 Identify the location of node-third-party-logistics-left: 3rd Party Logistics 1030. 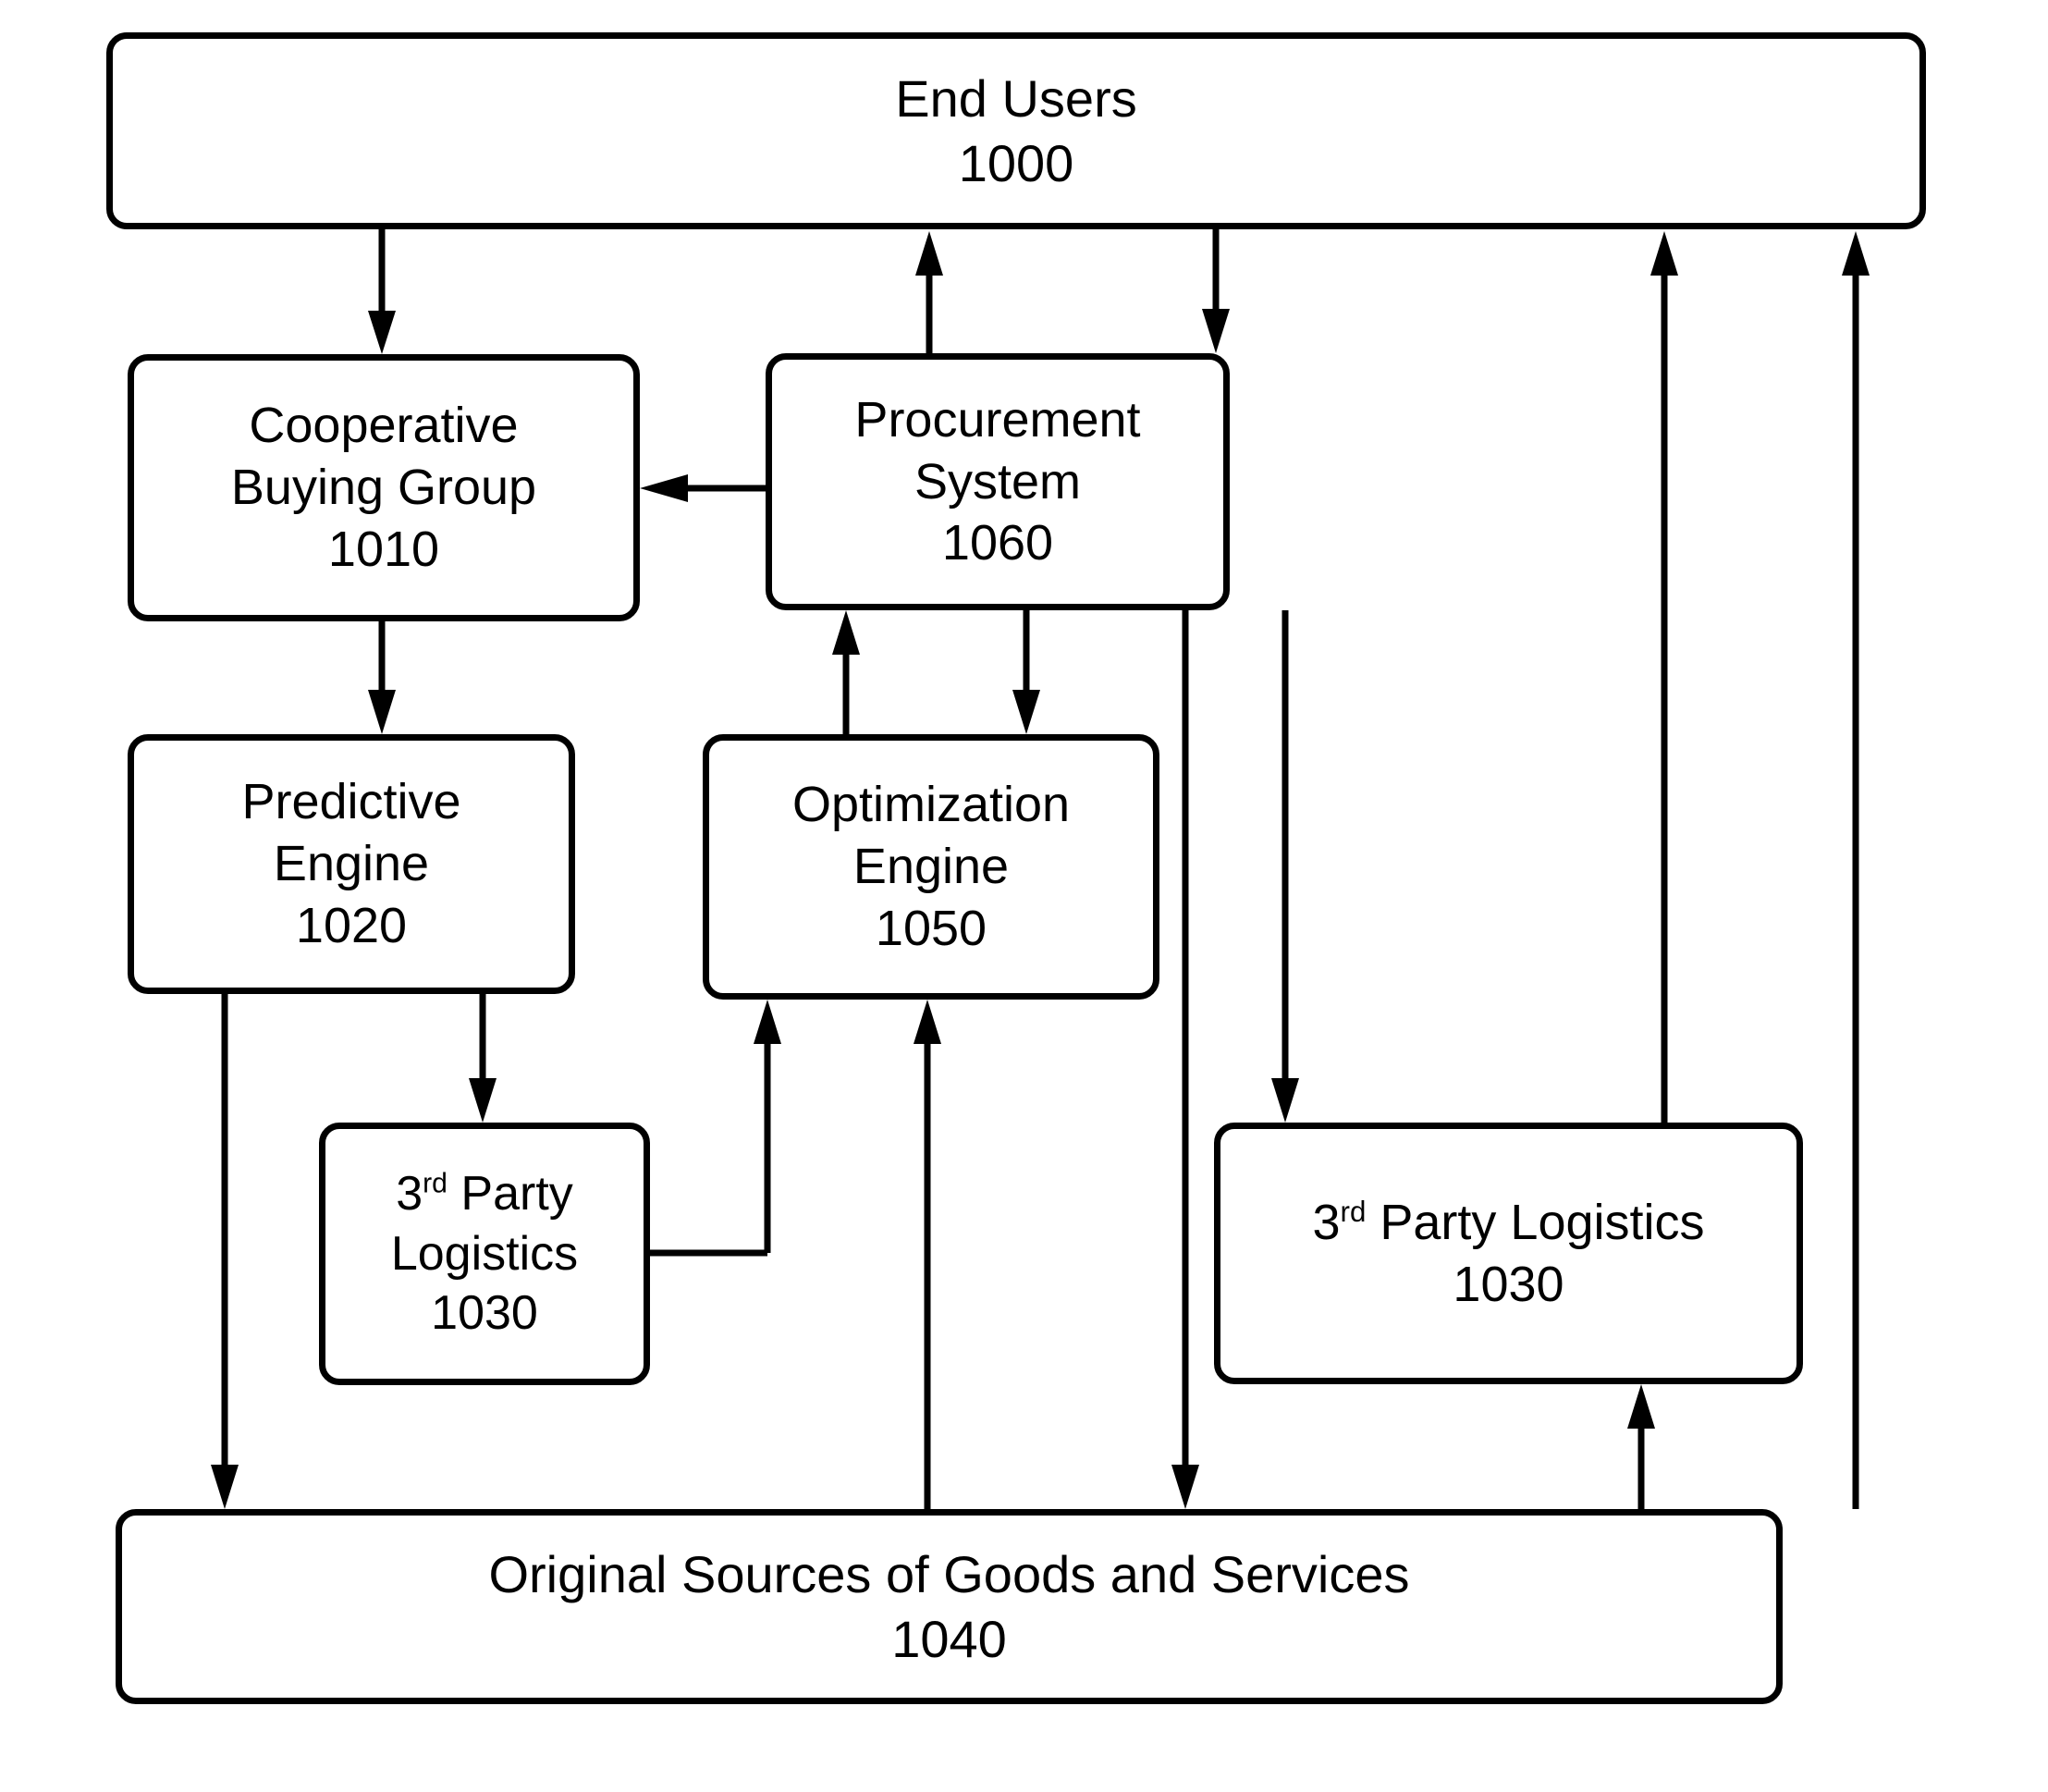
(484, 1254).